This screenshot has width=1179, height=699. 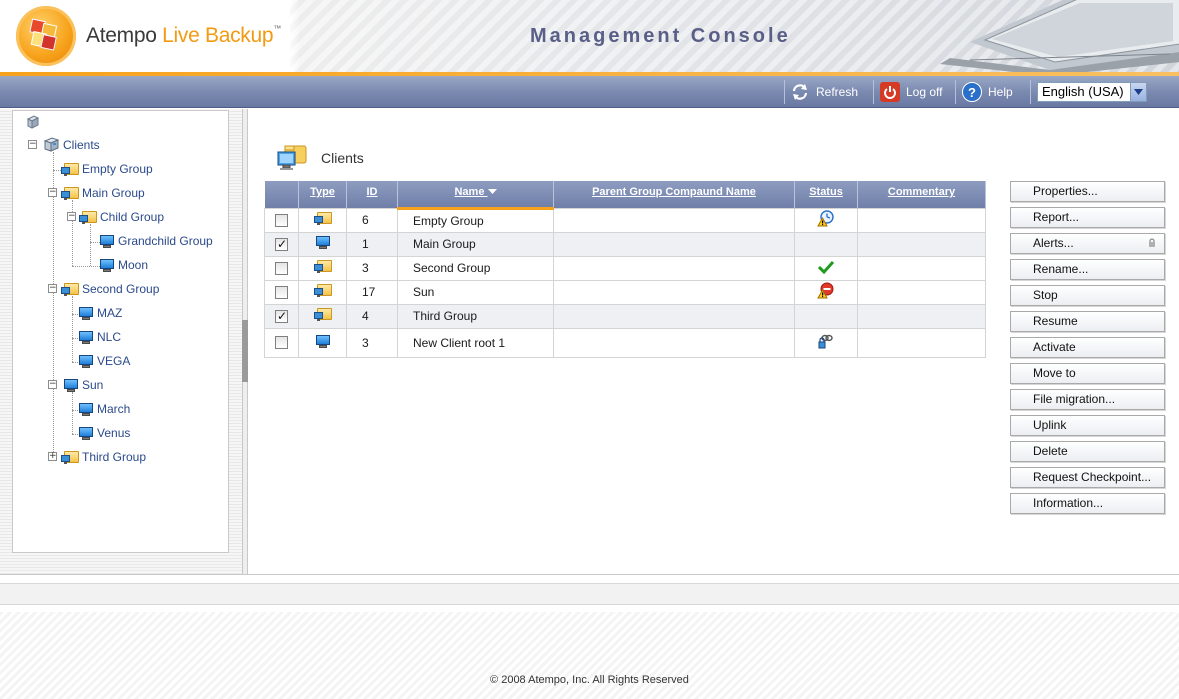 What do you see at coordinates (71, 145) in the screenshot?
I see `tree-item-clients: Clients` at bounding box center [71, 145].